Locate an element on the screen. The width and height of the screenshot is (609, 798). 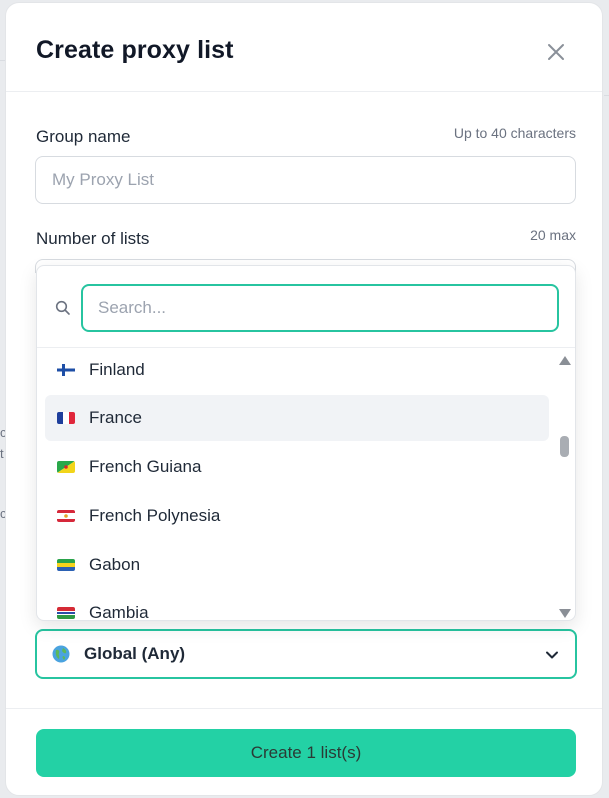
scrollbar-thumb is located at coordinates (564, 446).